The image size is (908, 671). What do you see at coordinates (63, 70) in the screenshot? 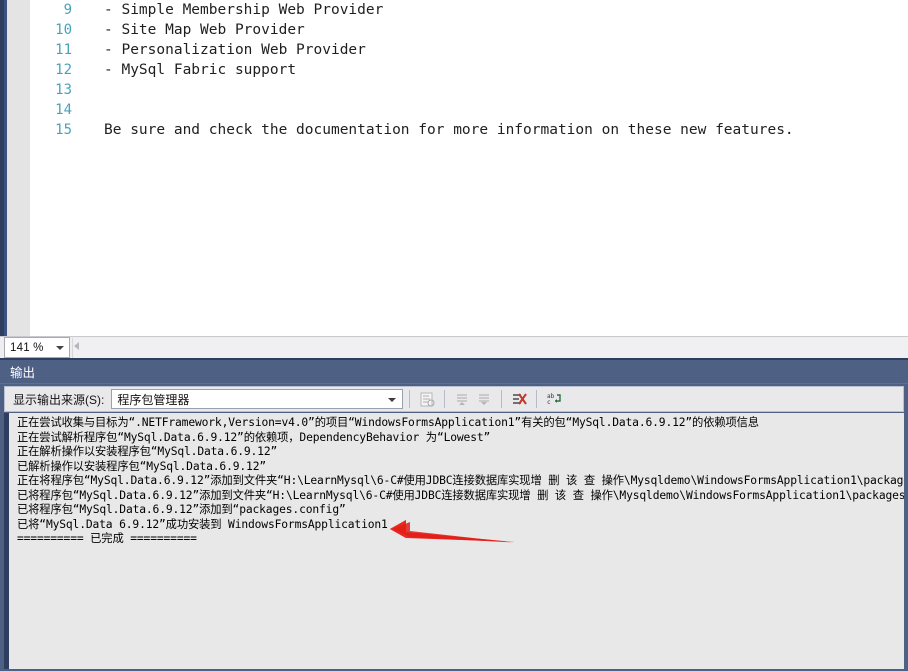
I see `line-number: 12` at bounding box center [63, 70].